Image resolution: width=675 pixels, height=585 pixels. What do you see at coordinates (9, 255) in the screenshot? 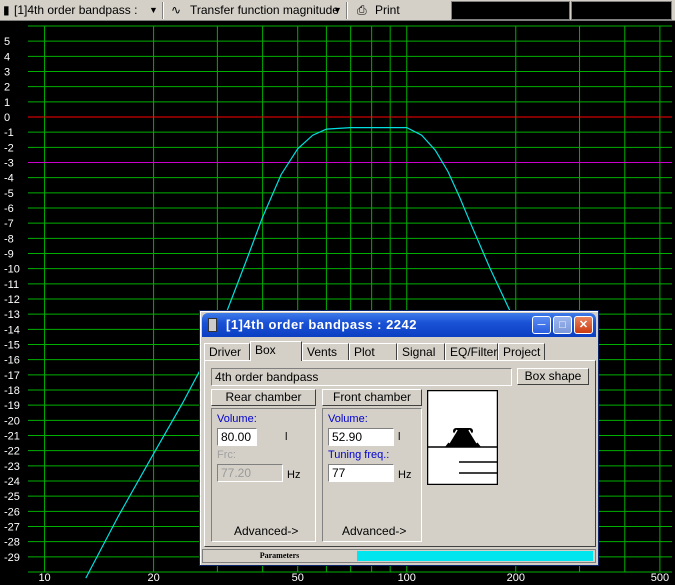
I see `y-tick-label: -9` at bounding box center [9, 255].